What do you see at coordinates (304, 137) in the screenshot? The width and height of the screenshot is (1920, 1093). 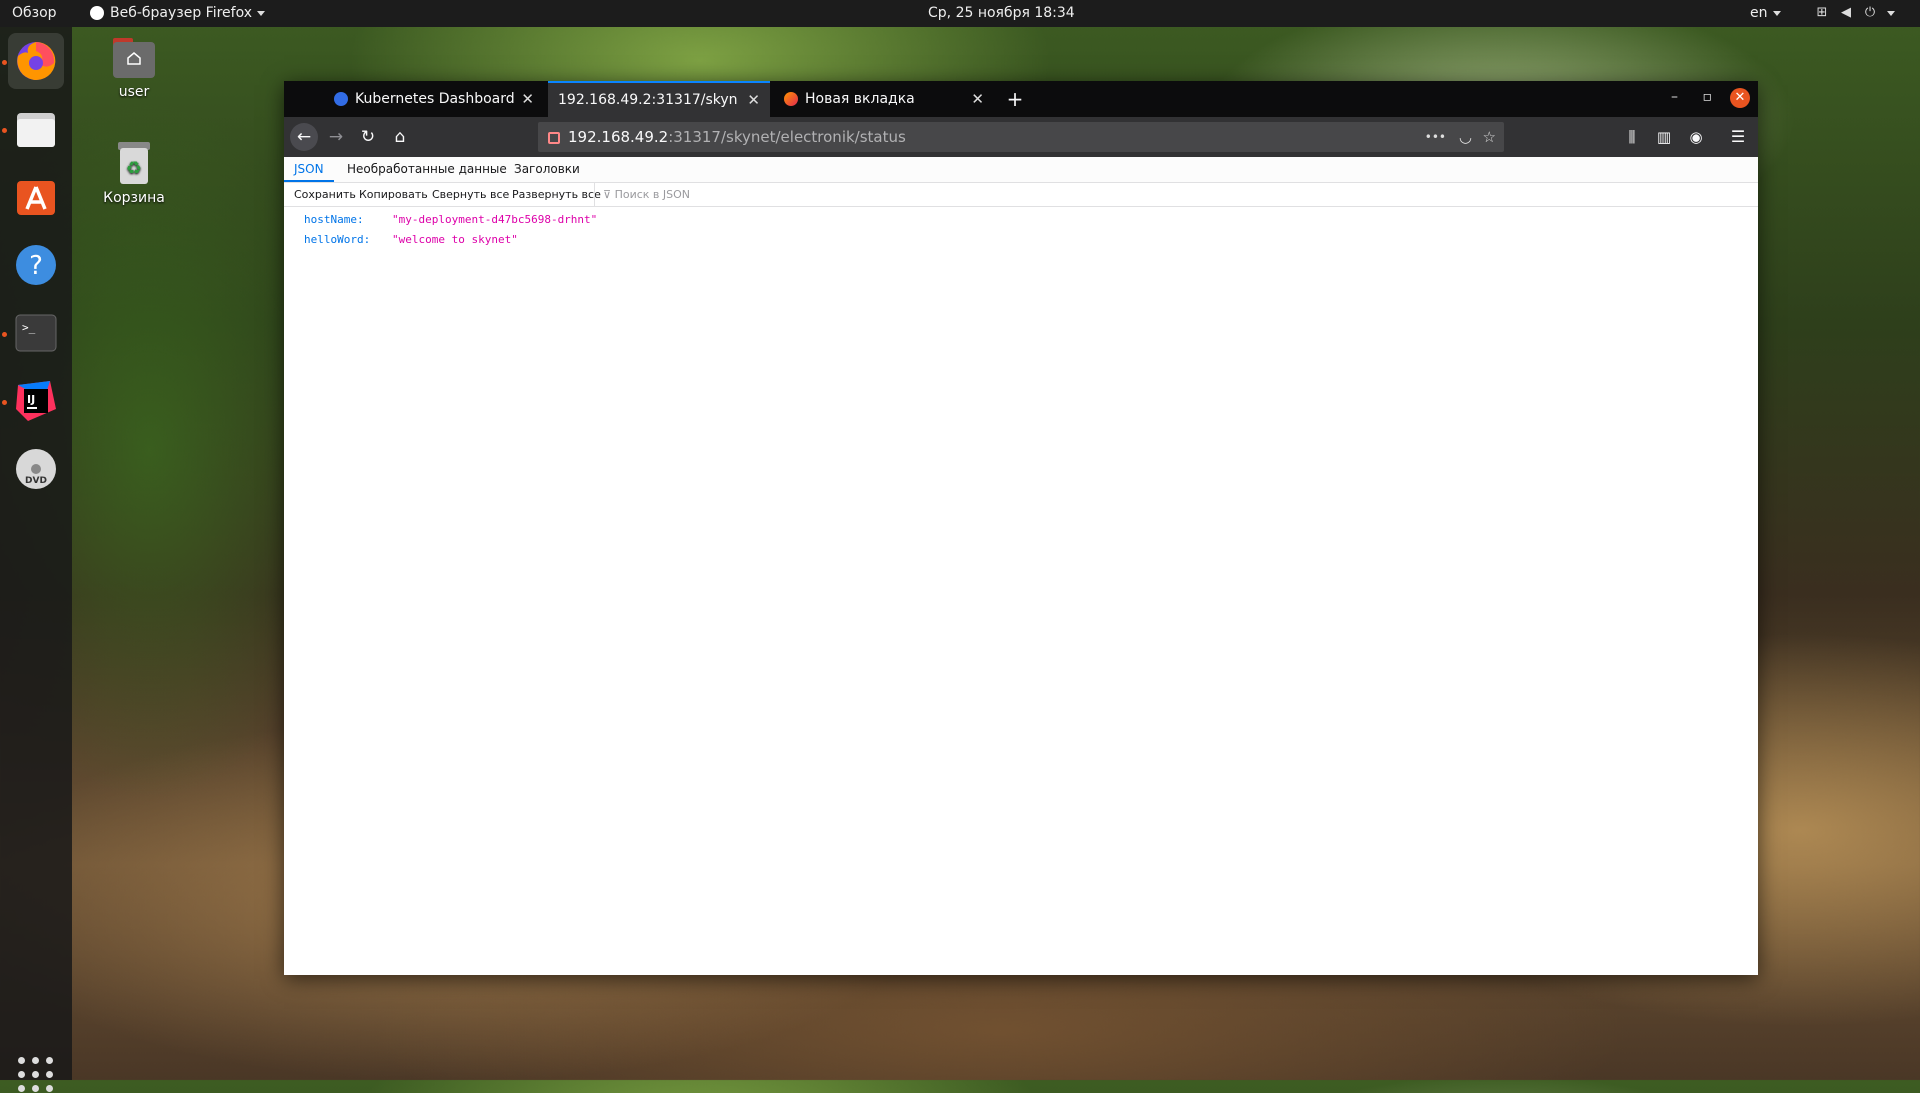 I see `back-button: ←` at bounding box center [304, 137].